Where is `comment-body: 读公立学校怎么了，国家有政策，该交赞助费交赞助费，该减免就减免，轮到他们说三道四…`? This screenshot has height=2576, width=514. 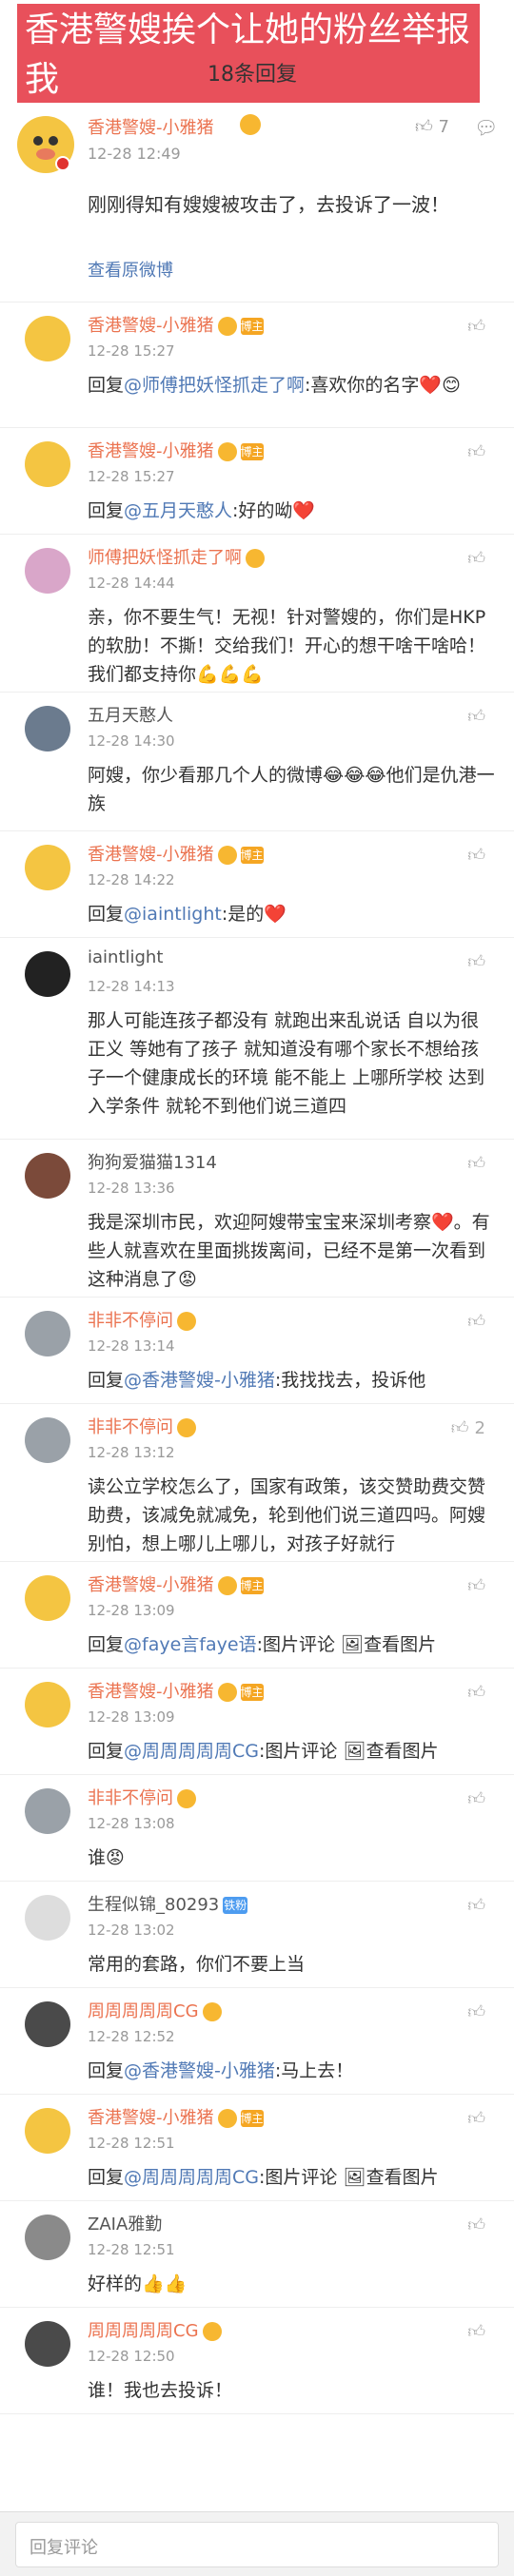 comment-body: 读公立学校怎么了，国家有政策，该交赞助费交赞助费，该减免就减免，轮到他们说三道四… is located at coordinates (287, 1515).